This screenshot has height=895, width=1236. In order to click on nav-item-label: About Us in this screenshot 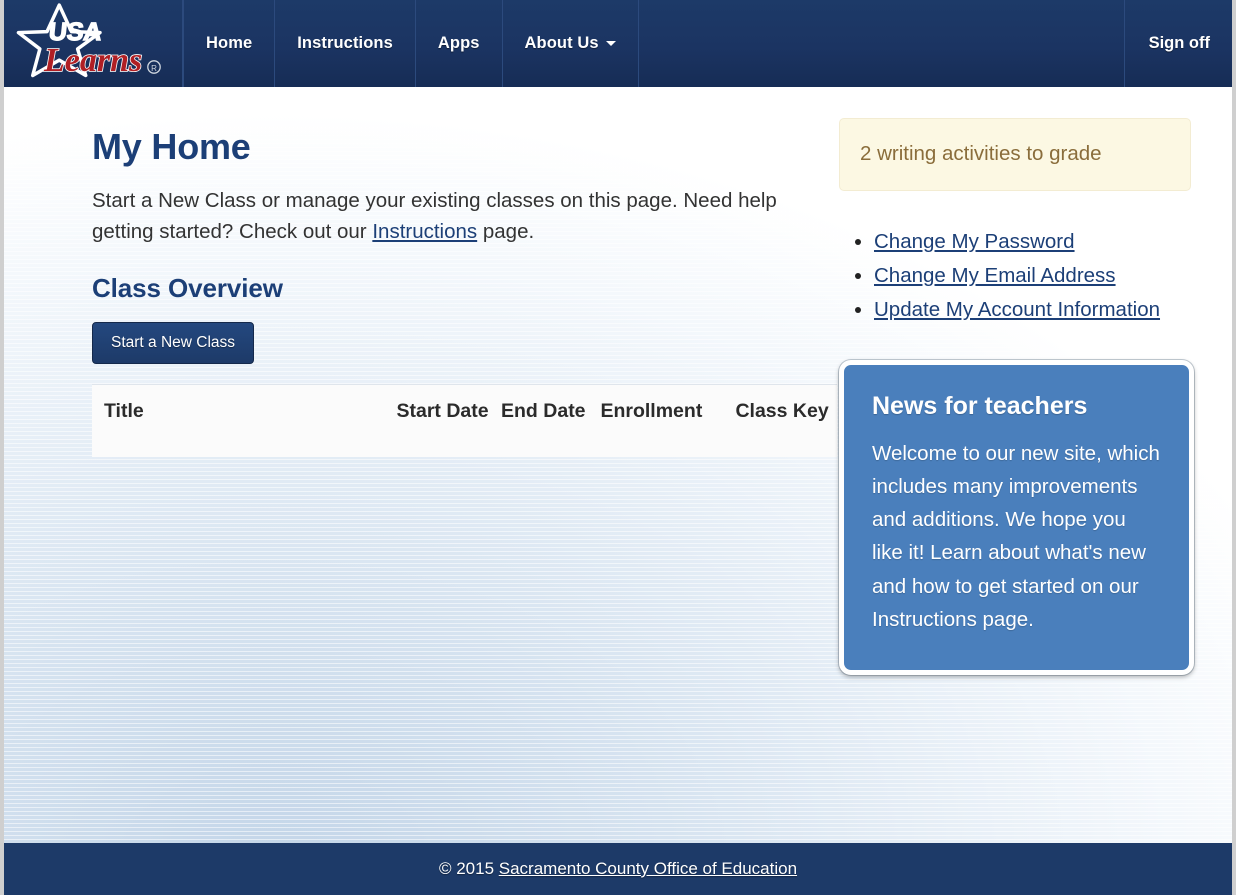, I will do `click(561, 43)`.